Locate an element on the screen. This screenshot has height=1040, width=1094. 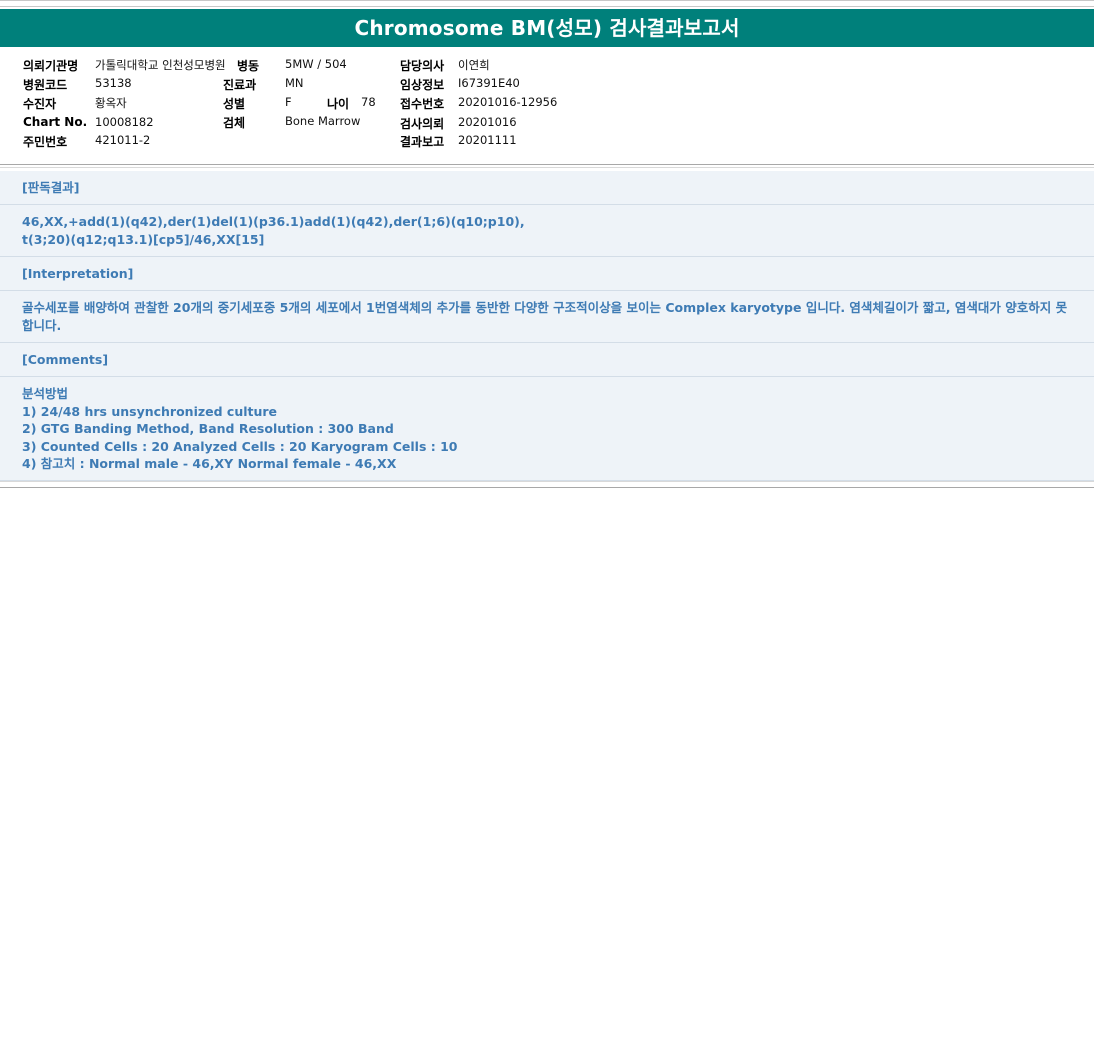
sex-label: 성별 is located at coordinates (234, 104).